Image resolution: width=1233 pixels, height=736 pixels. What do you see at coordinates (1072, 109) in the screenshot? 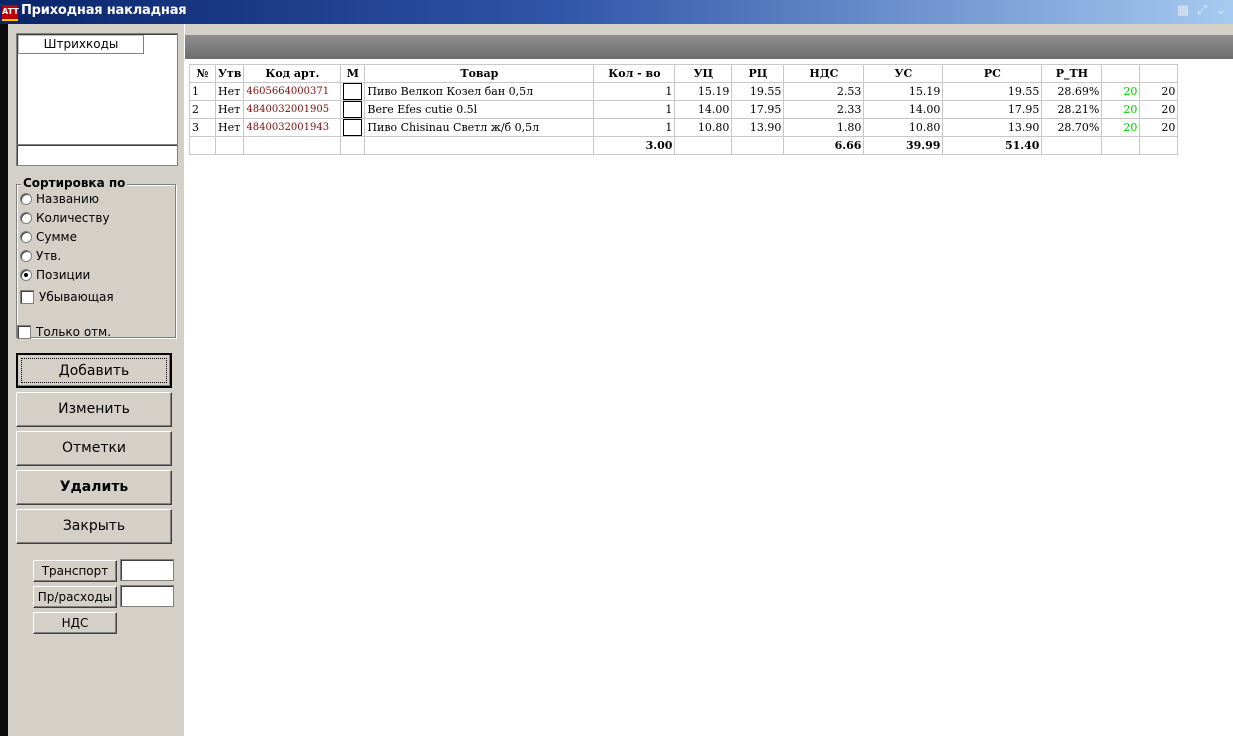
I see `row-r-tn: 28.21%` at bounding box center [1072, 109].